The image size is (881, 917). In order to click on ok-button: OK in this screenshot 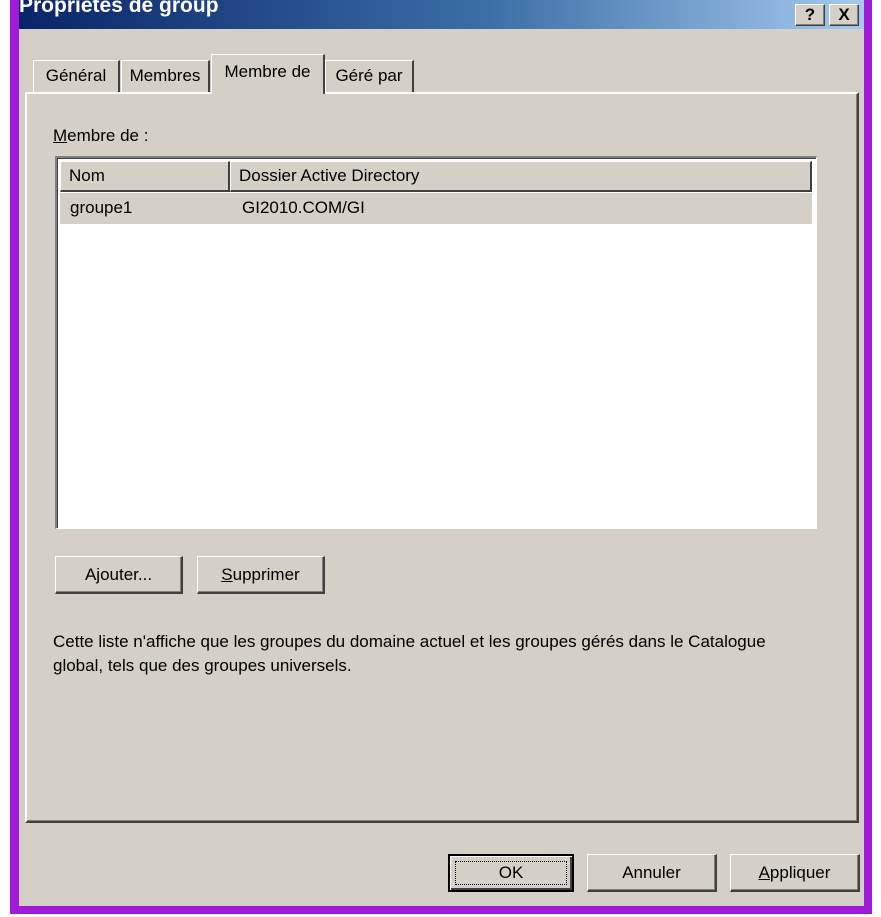, I will do `click(511, 873)`.